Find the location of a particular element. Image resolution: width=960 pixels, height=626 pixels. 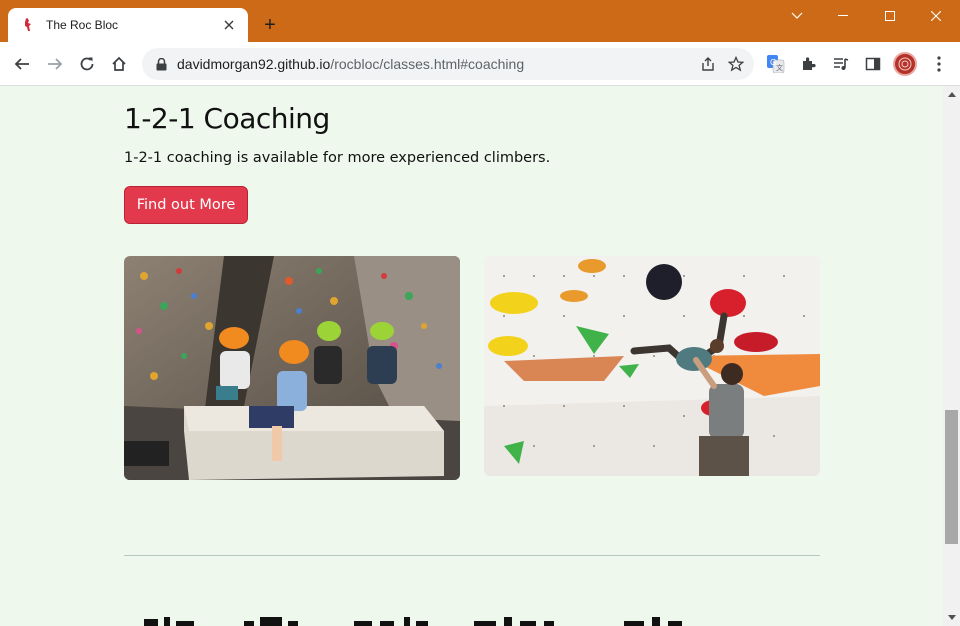

translate-icon: G文 is located at coordinates (776, 64).